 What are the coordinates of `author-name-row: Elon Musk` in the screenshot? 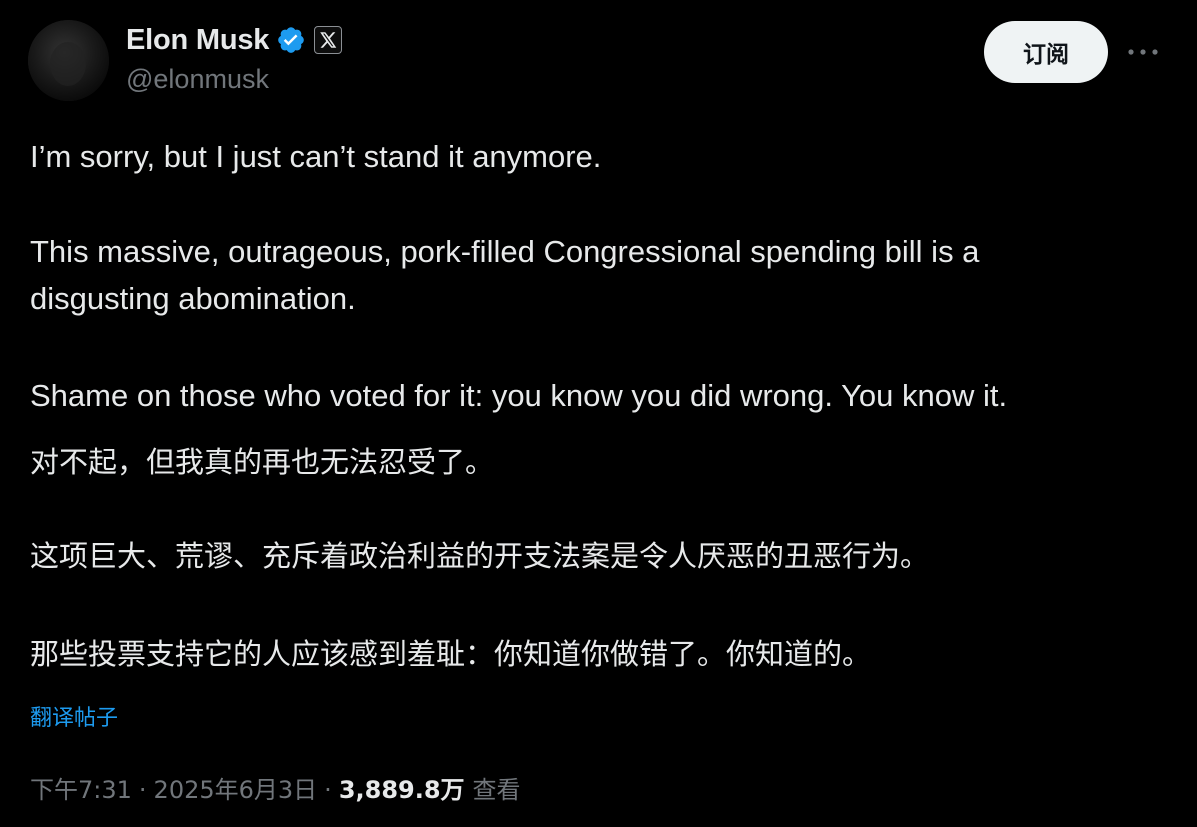 It's located at (234, 40).